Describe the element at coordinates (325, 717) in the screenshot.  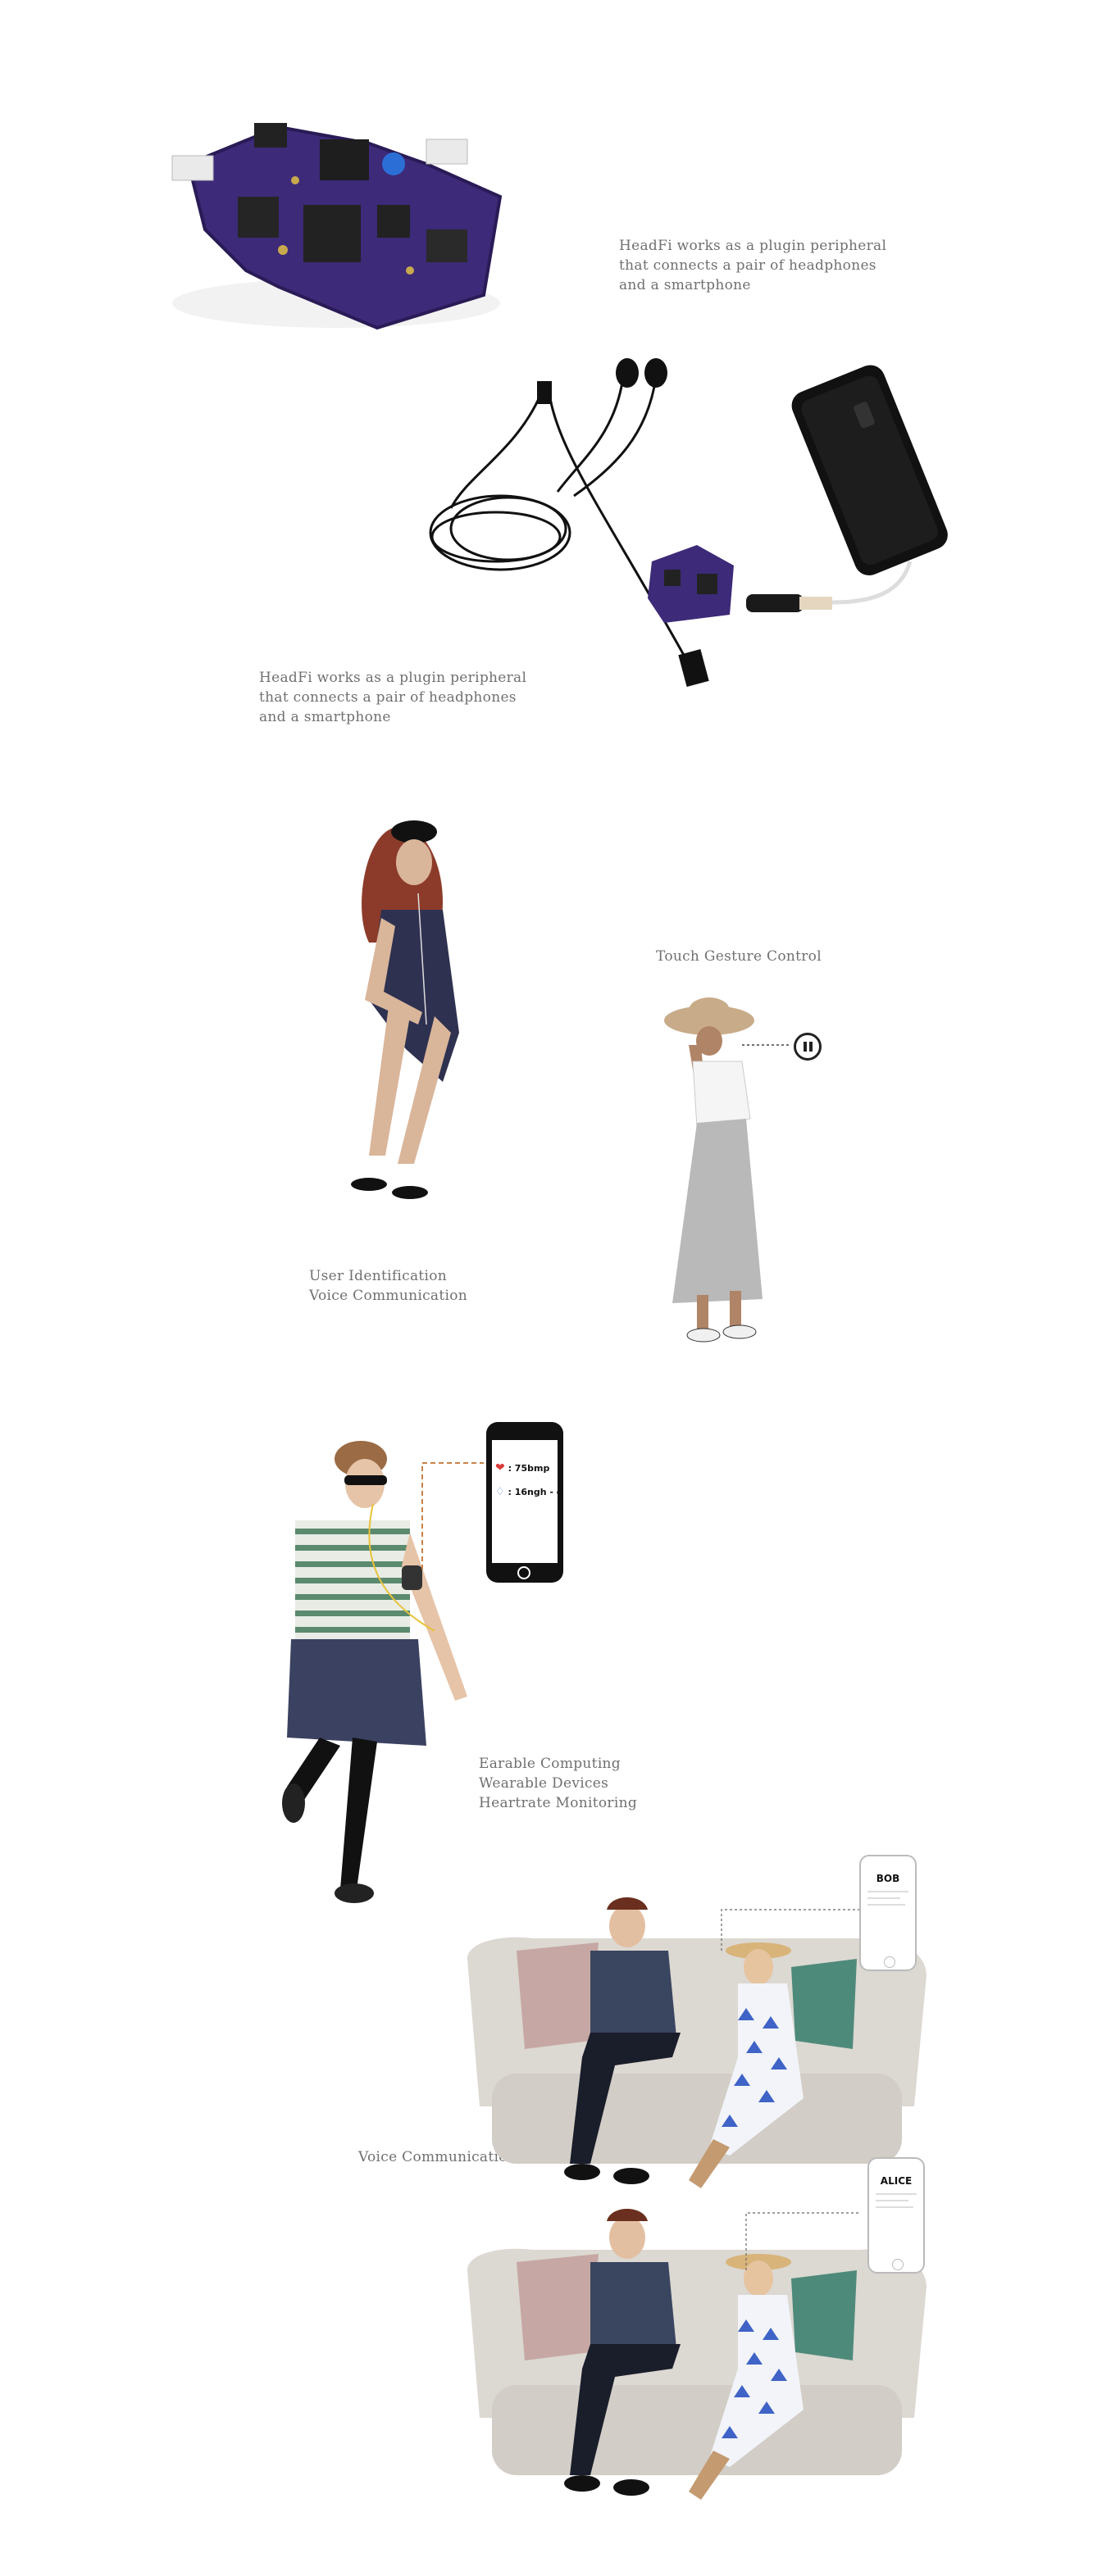
I see `setup-caption-line-3: and a smartphone` at that location.